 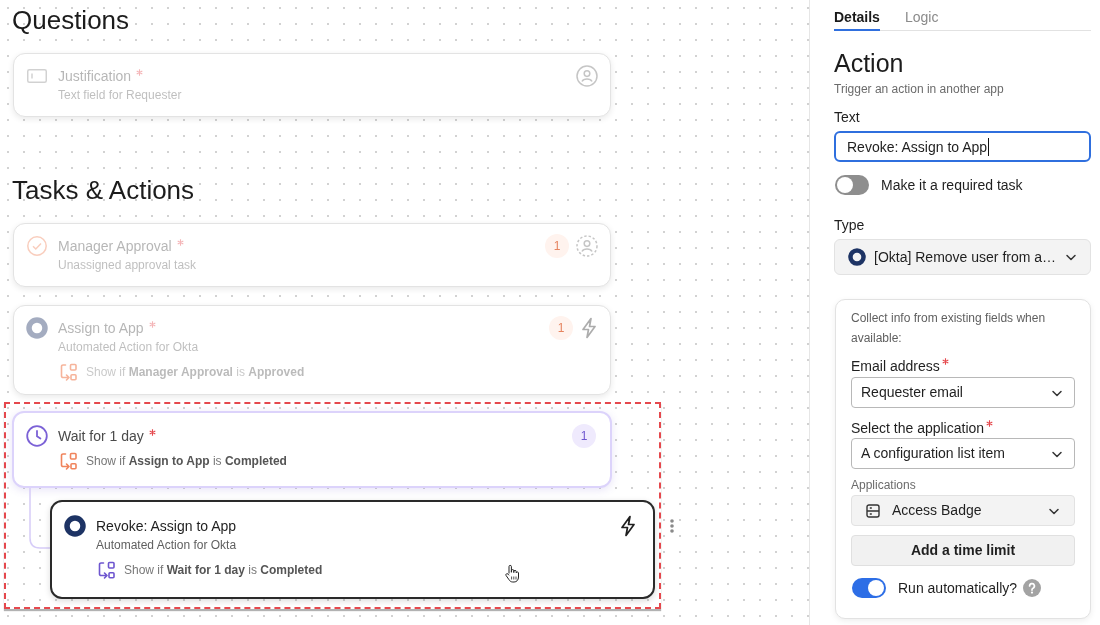 What do you see at coordinates (120, 95) in the screenshot?
I see `card-subtitle: Text field for Requester` at bounding box center [120, 95].